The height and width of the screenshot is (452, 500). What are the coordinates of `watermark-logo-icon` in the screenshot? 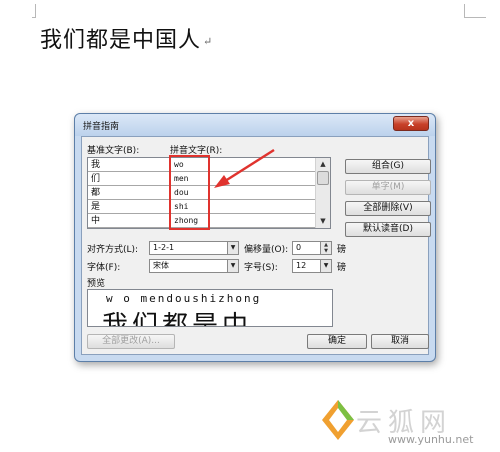 It's located at (338, 420).